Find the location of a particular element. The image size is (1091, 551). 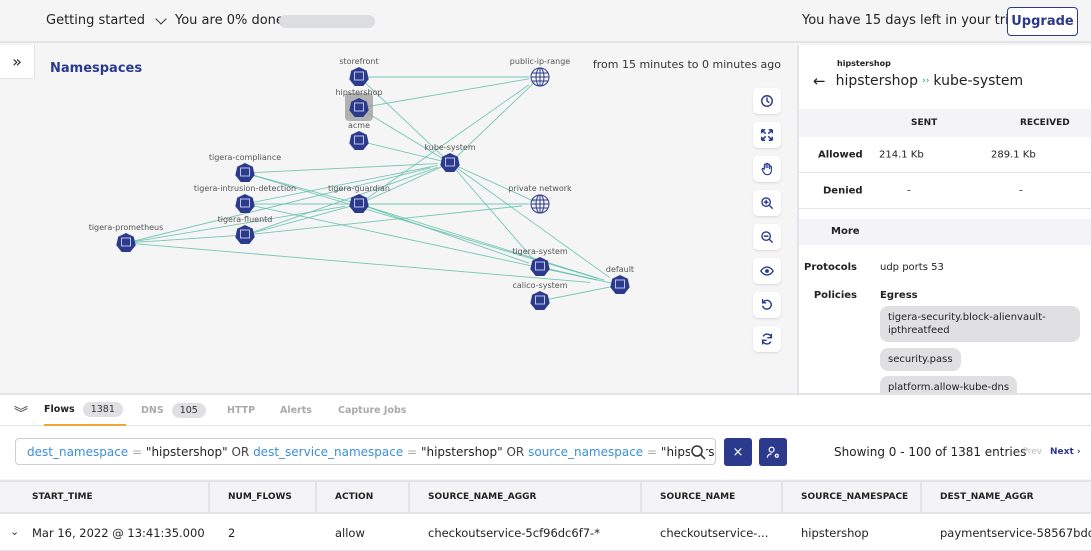

node-label: tigera-guardian is located at coordinates (359, 188).